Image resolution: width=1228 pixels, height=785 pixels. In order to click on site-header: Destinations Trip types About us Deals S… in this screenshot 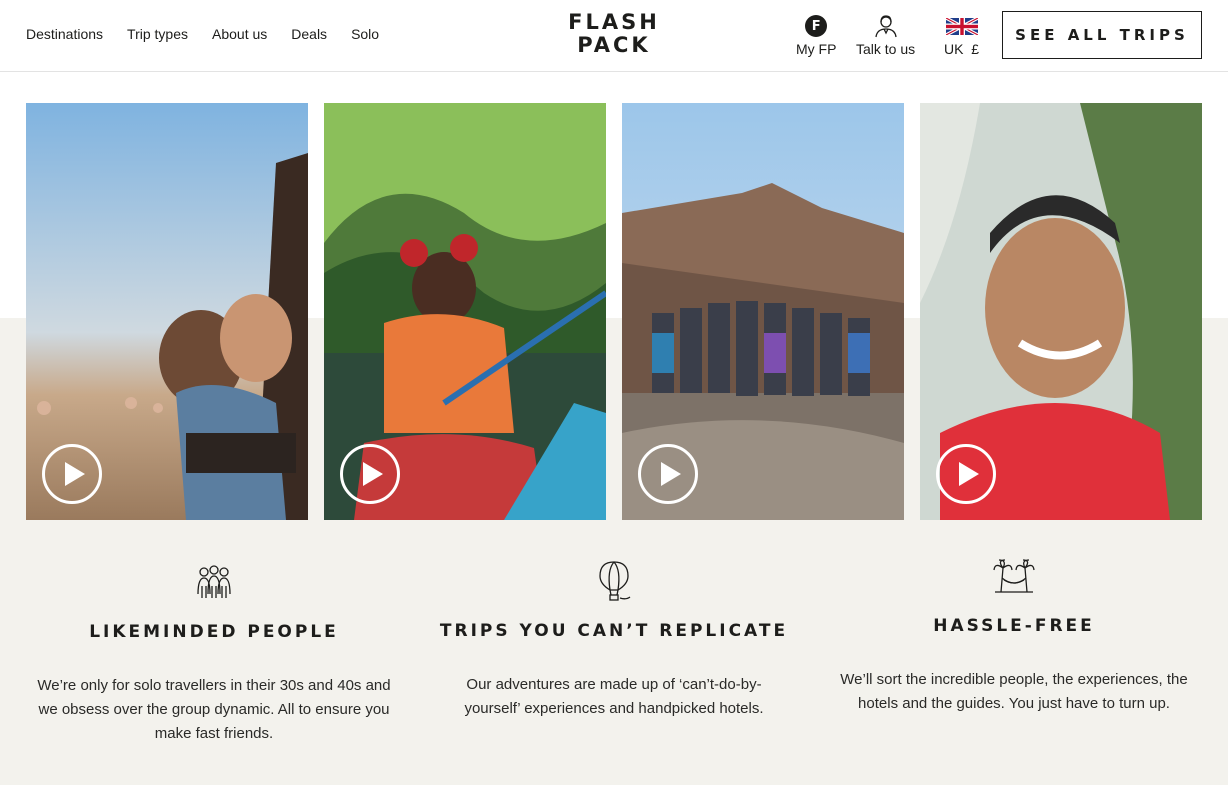, I will do `click(614, 36)`.